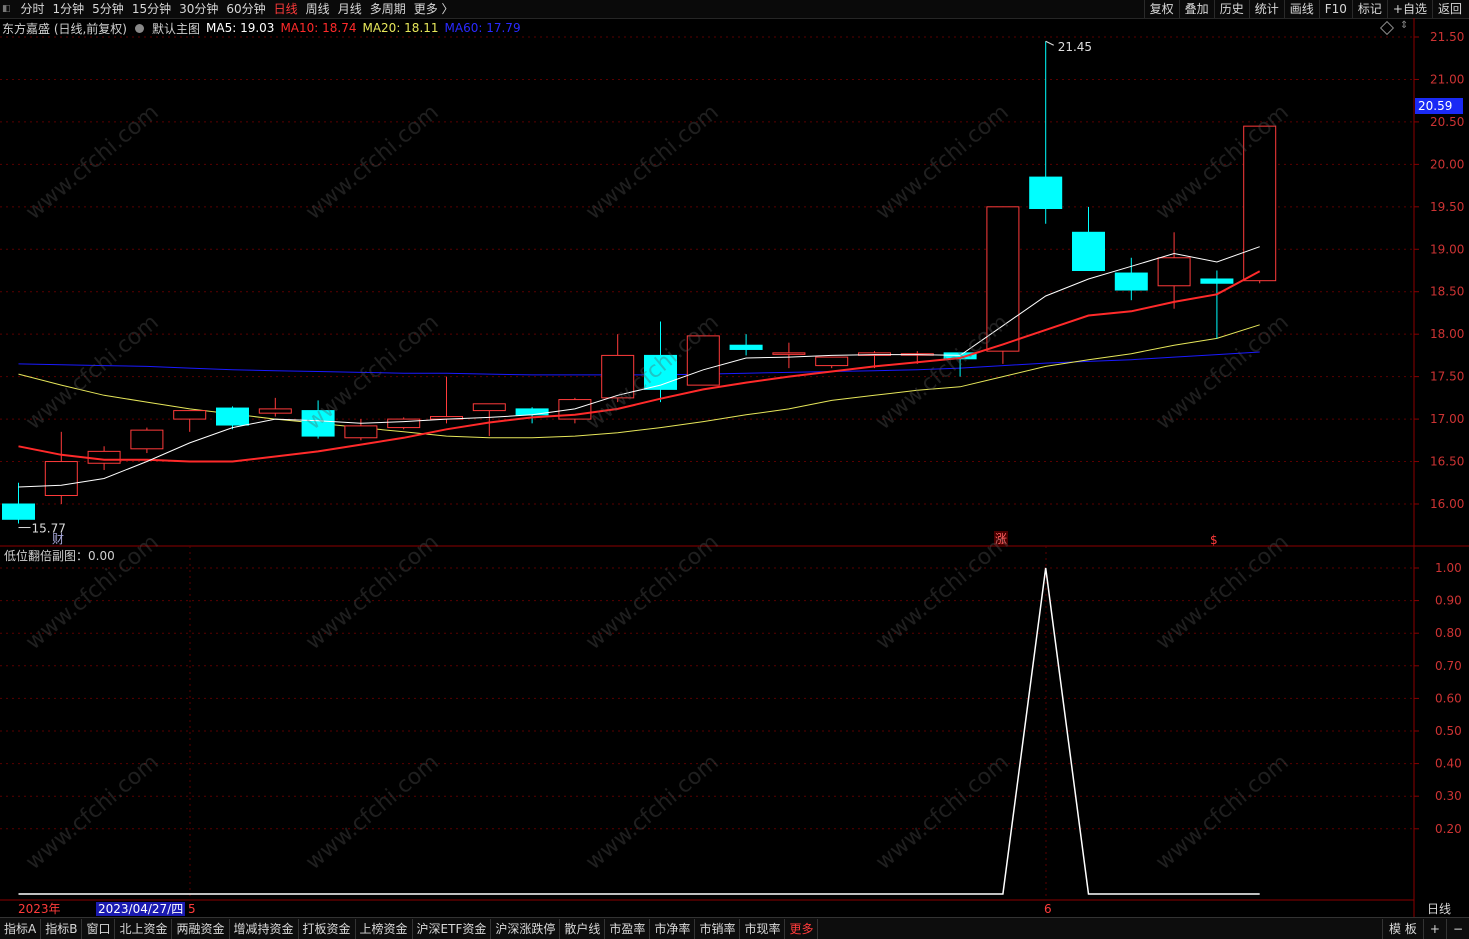 The height and width of the screenshot is (939, 1469). Describe the element at coordinates (1448, 764) in the screenshot. I see `sub-tick-label: 0.40` at that location.